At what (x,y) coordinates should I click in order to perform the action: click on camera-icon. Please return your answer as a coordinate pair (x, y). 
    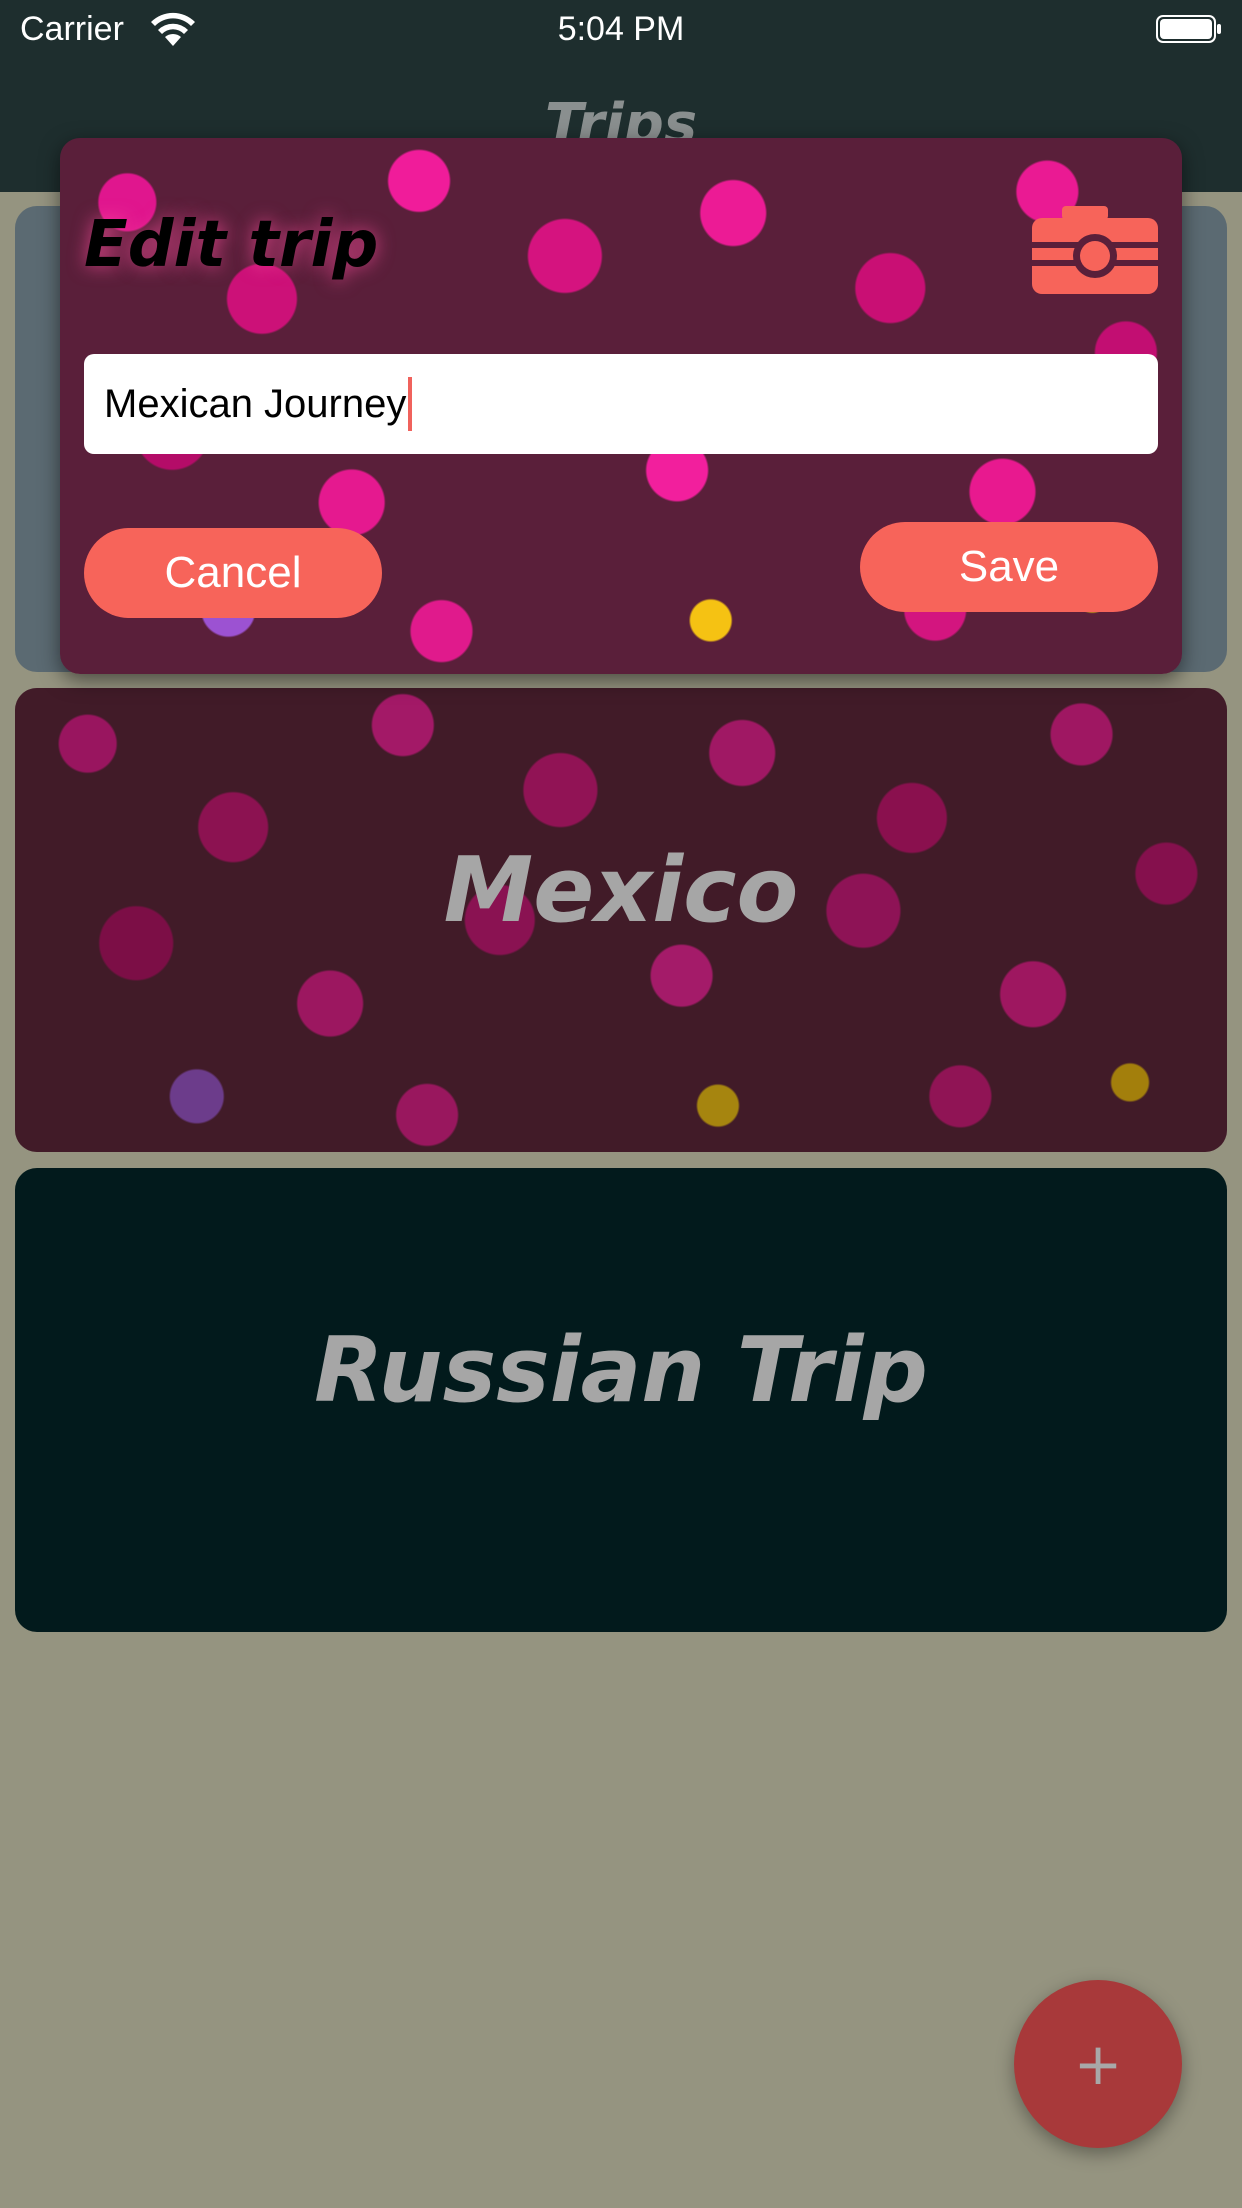
    Looking at the image, I should click on (1095, 250).